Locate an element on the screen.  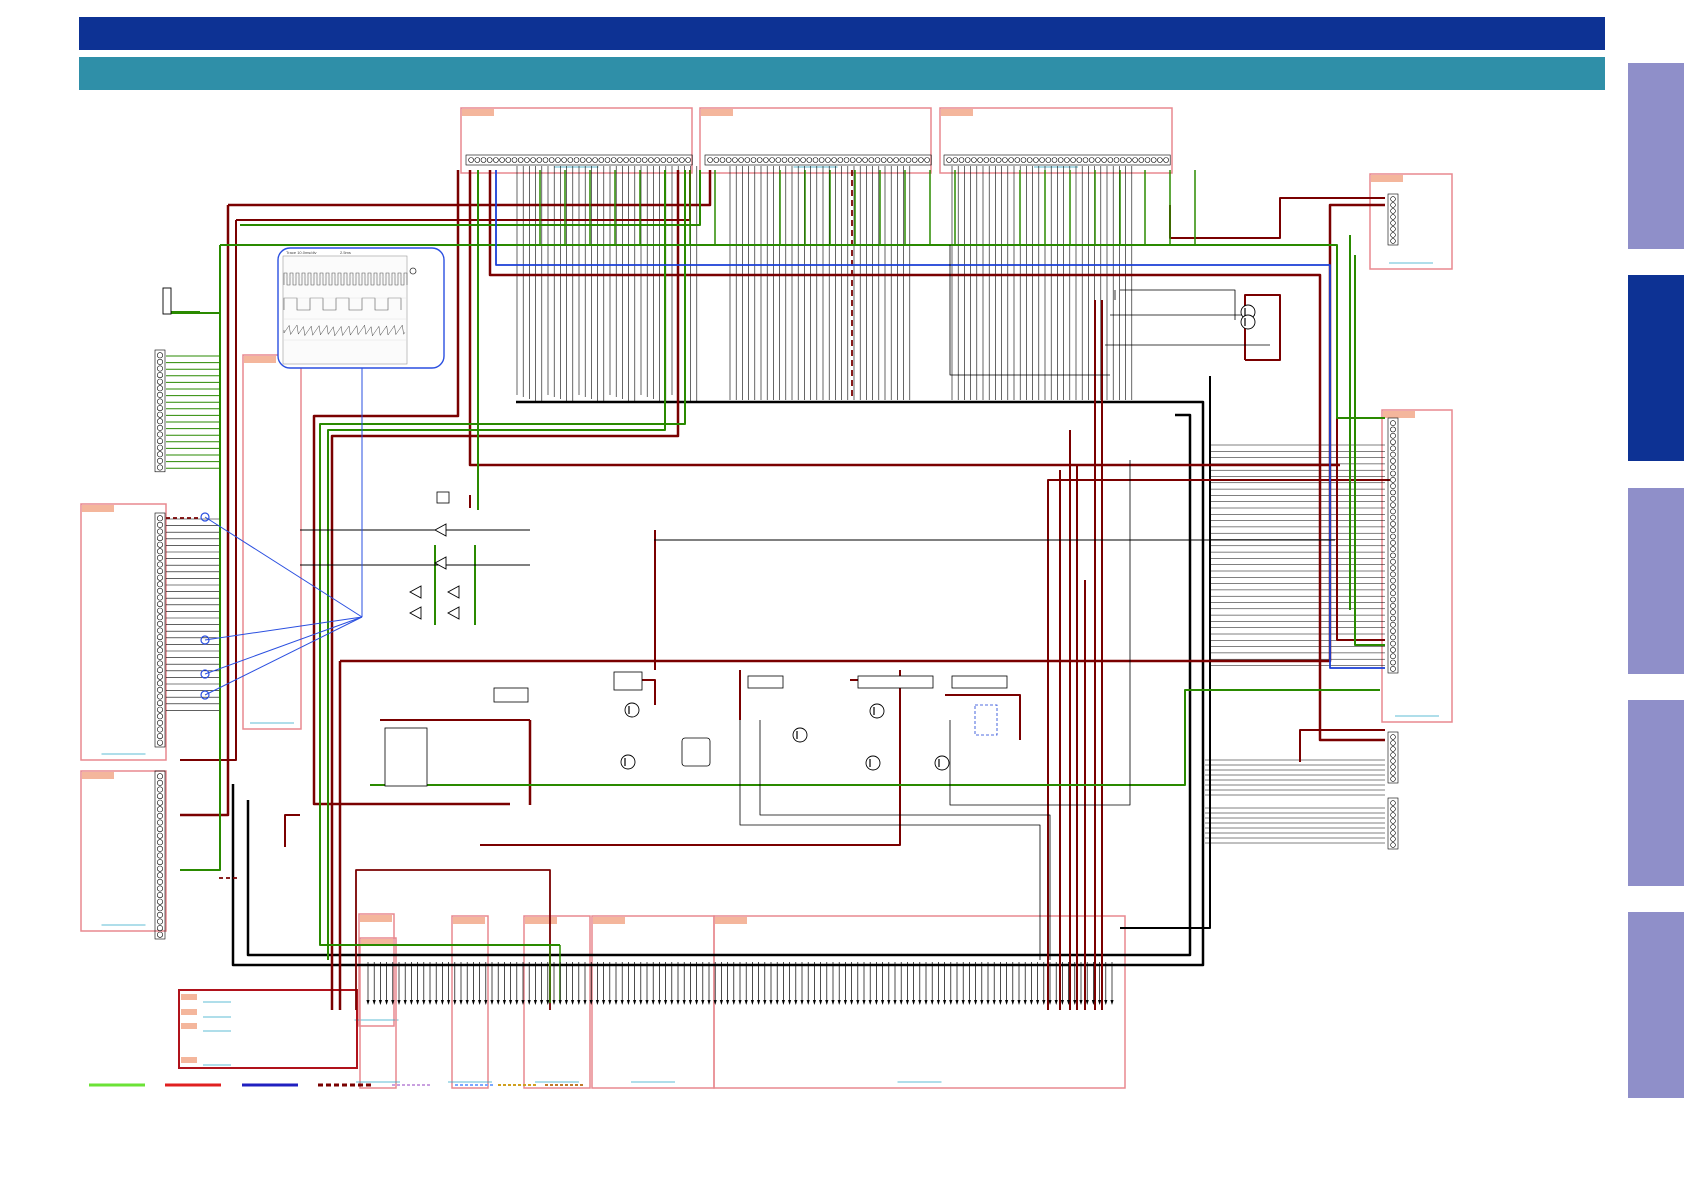
ground-line is located at coordinates (1369, 450).